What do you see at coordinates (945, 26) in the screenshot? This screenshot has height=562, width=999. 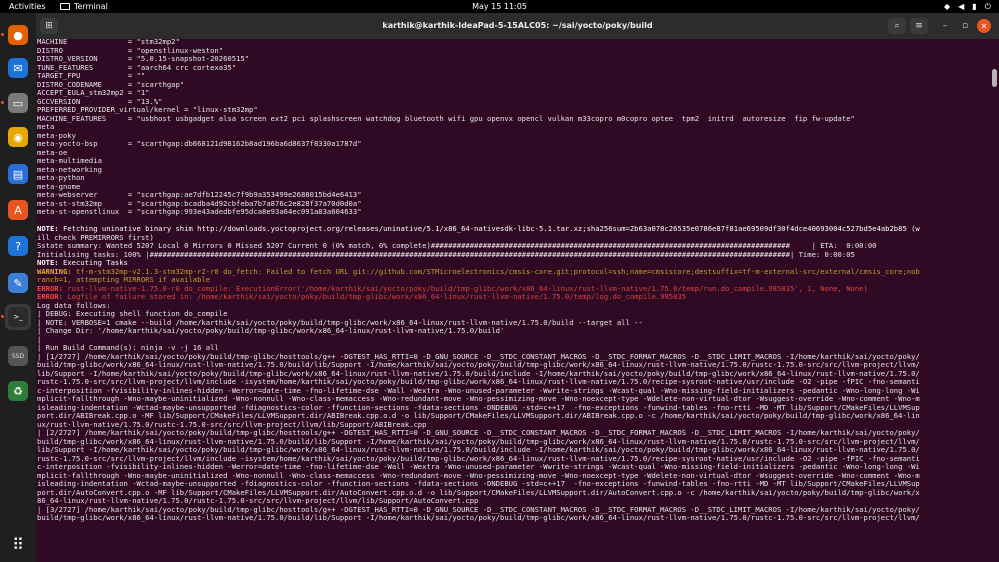 I see `minimize-button: –` at bounding box center [945, 26].